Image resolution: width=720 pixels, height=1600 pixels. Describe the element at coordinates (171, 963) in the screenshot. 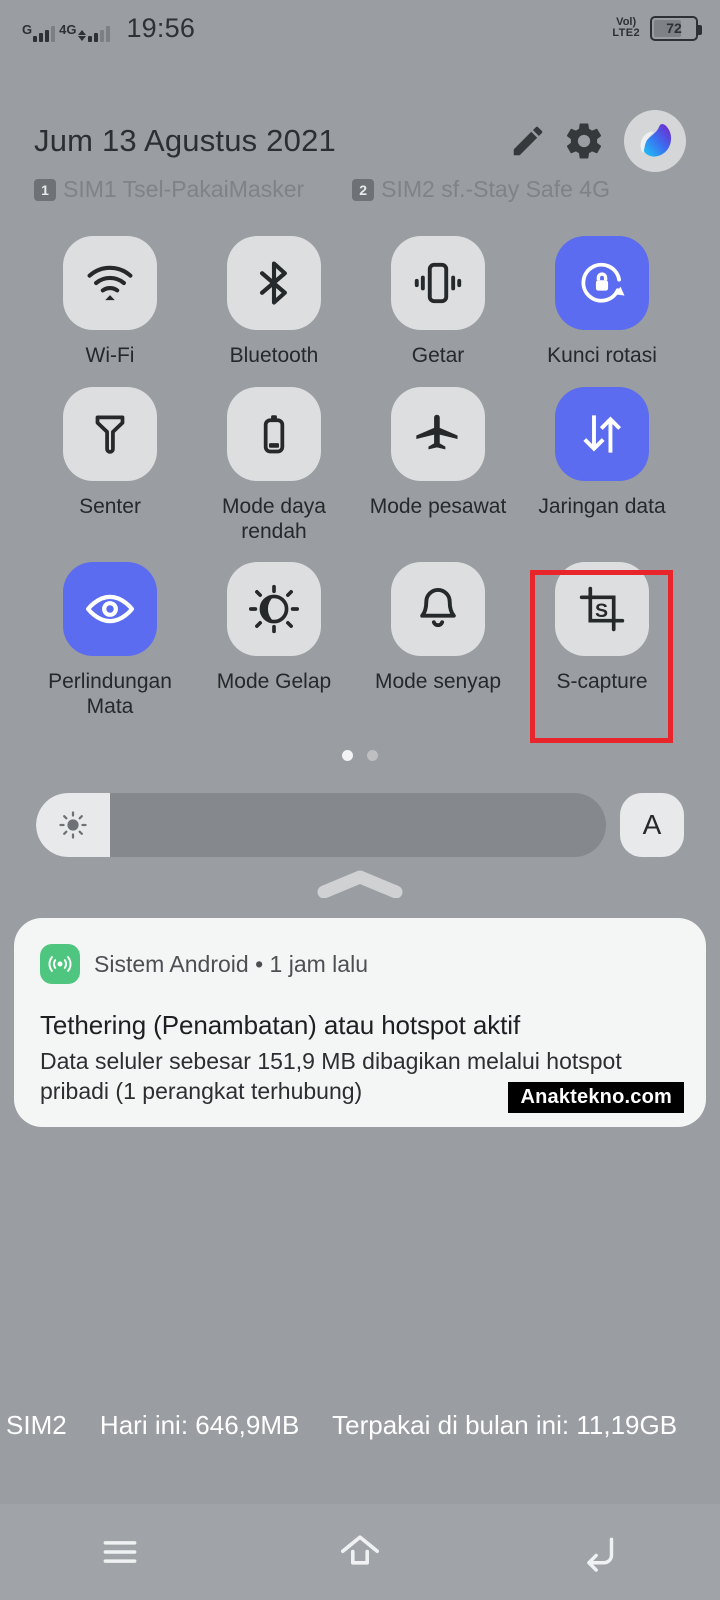

I see `notification-app-name: Sistem Android` at that location.